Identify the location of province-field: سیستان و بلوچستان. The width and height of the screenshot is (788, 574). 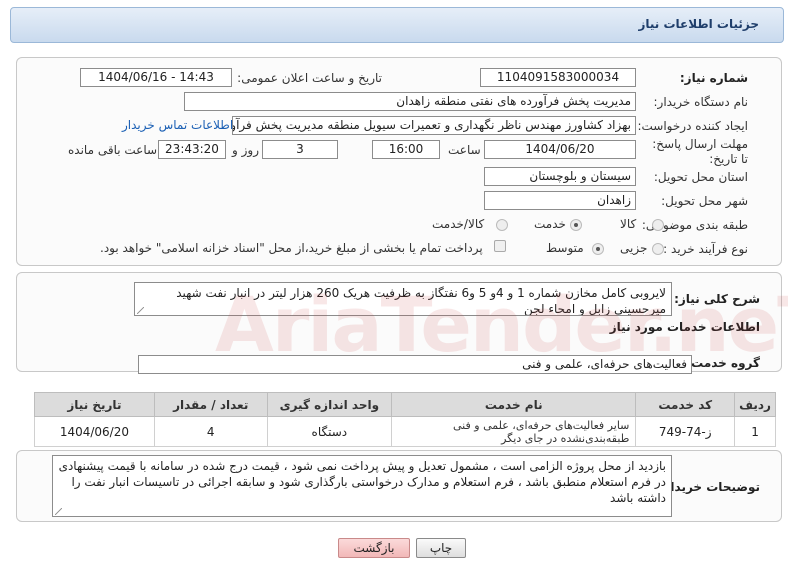
(560, 176).